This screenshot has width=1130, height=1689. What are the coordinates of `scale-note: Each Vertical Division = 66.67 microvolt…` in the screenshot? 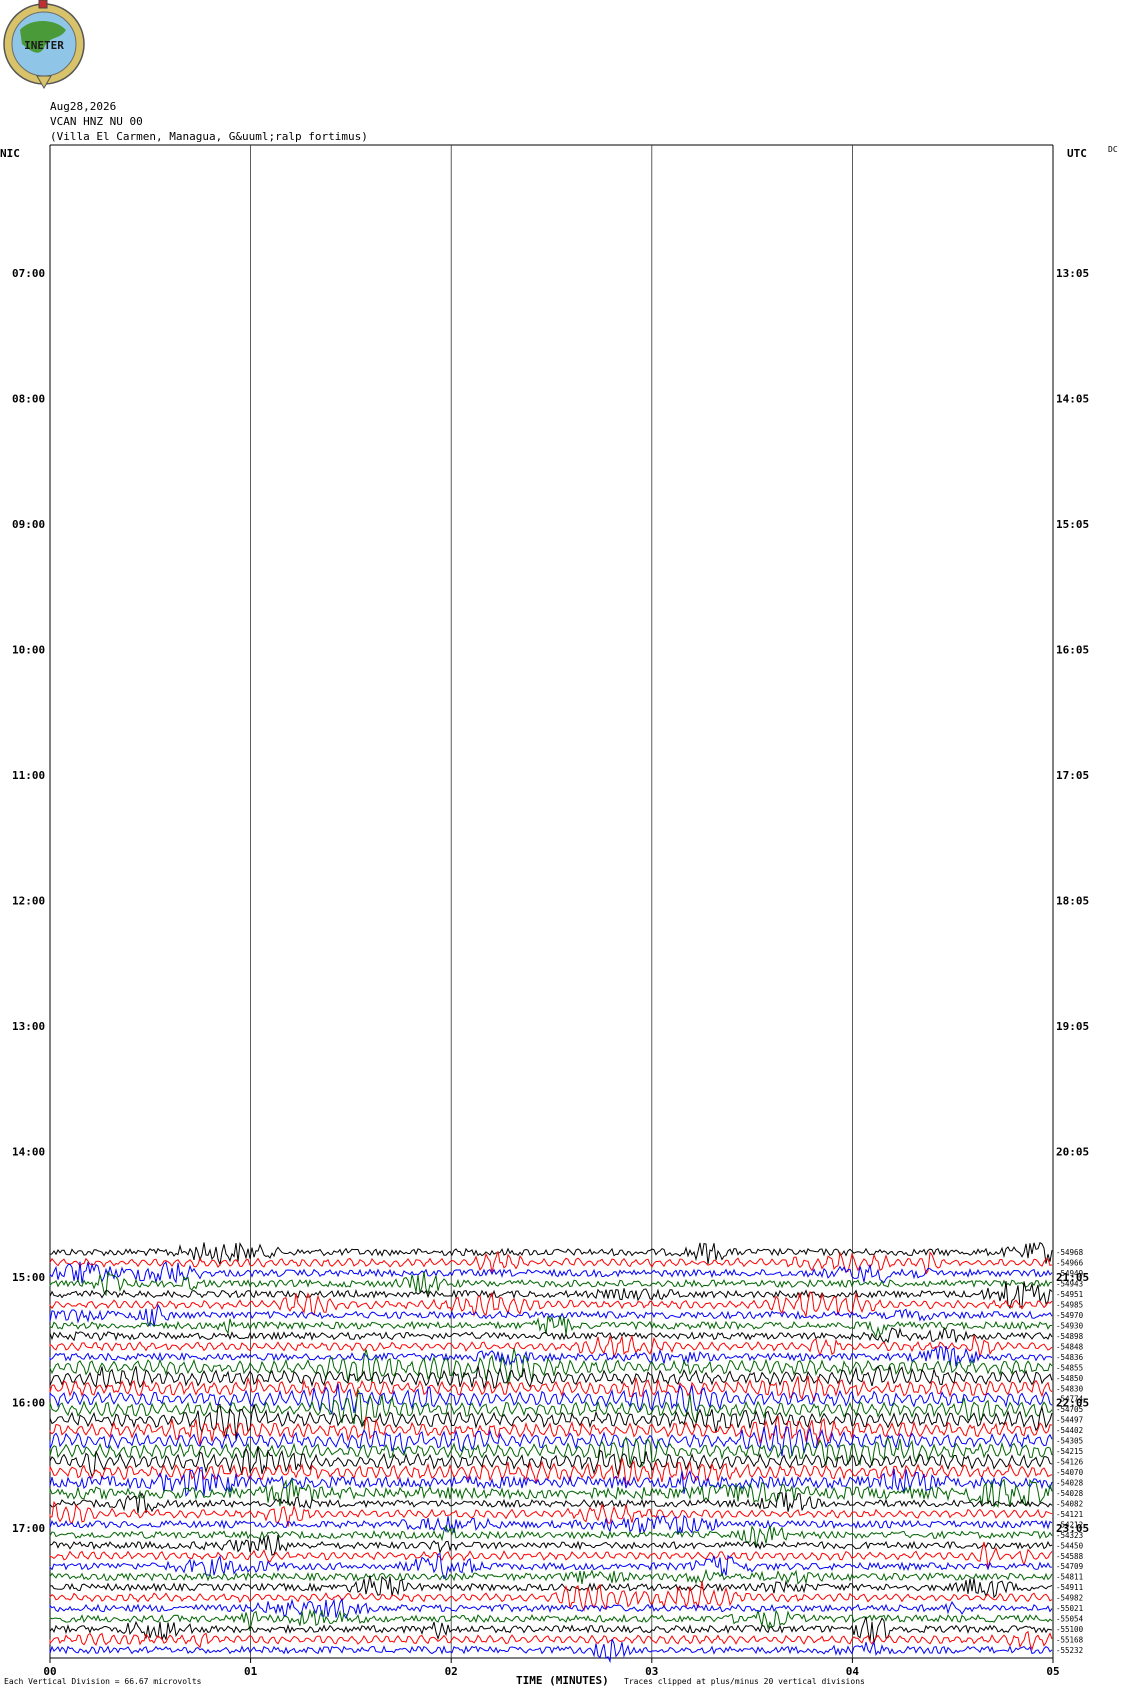 It's located at (103, 1681).